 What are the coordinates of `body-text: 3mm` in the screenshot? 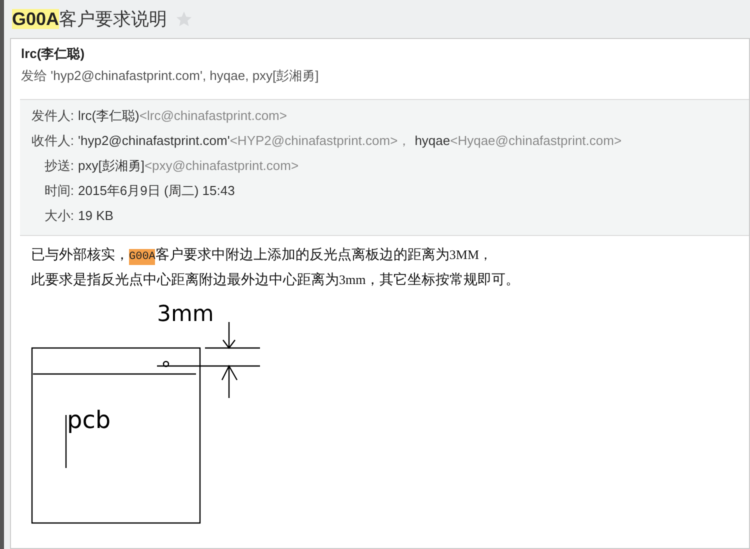 It's located at (352, 279).